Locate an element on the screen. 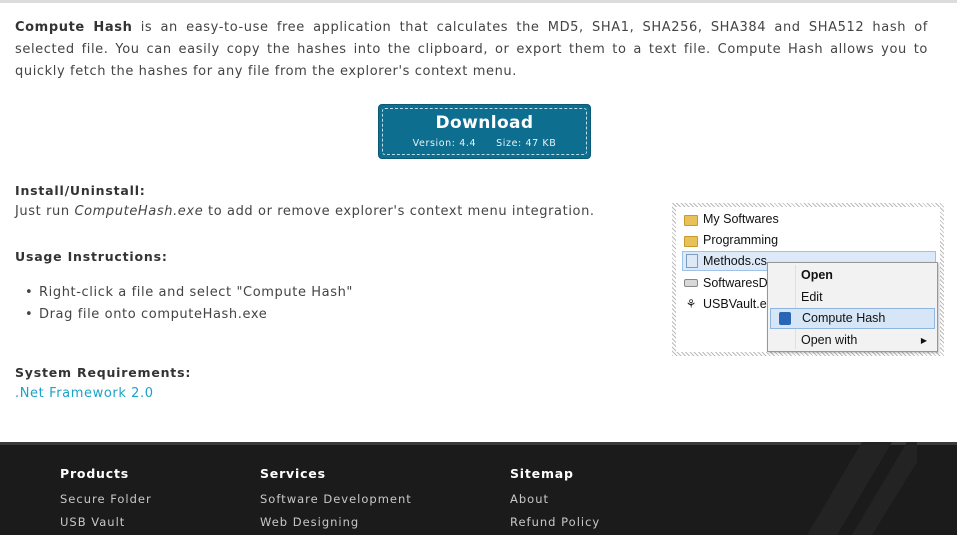  menu-item-edit: Edit is located at coordinates (812, 297).